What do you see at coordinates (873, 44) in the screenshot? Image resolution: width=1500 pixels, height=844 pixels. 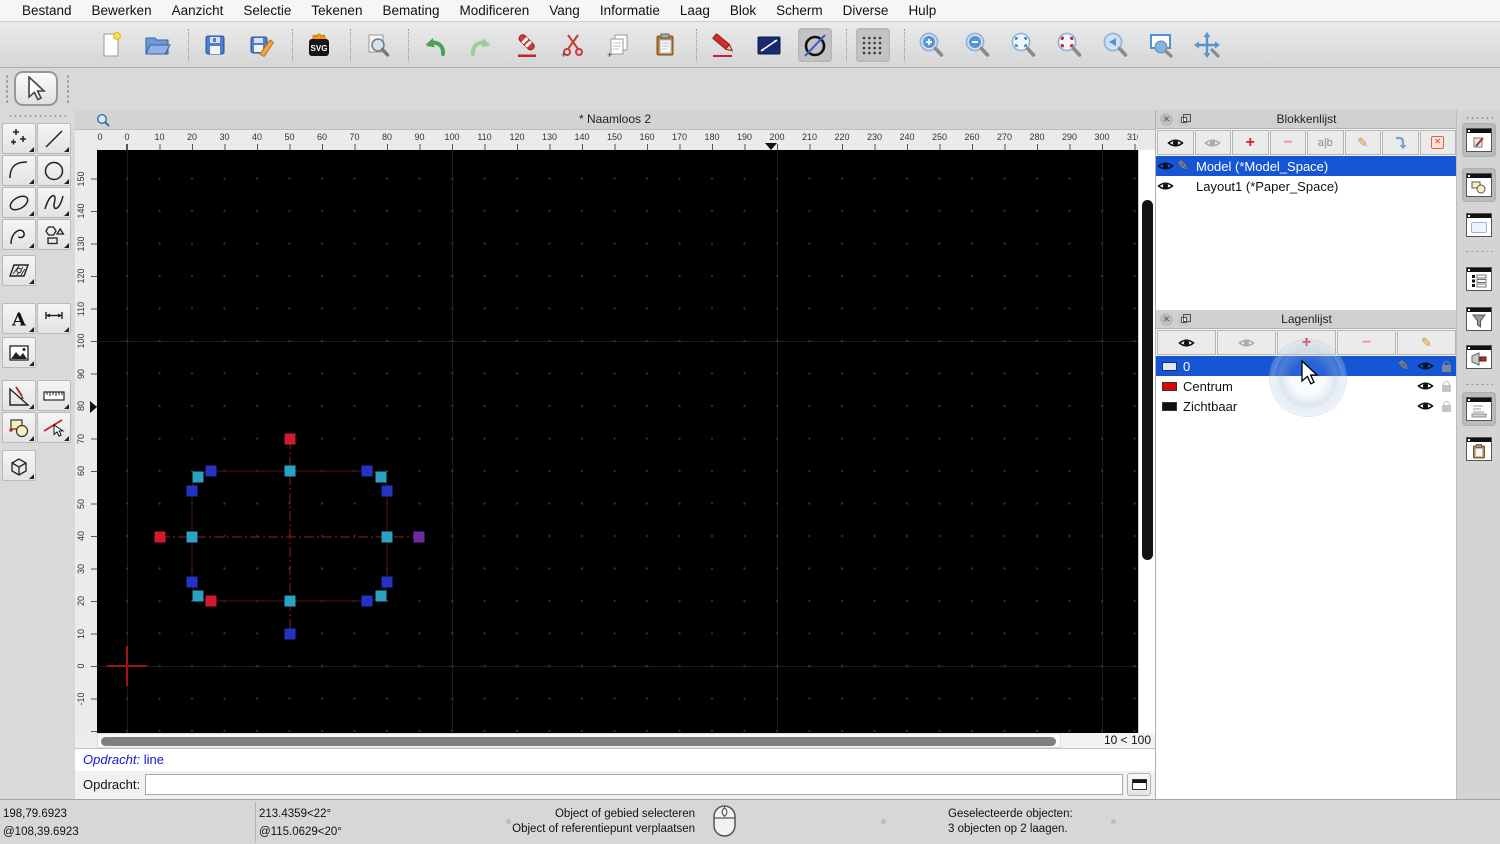 I see `grid-toggle-button` at bounding box center [873, 44].